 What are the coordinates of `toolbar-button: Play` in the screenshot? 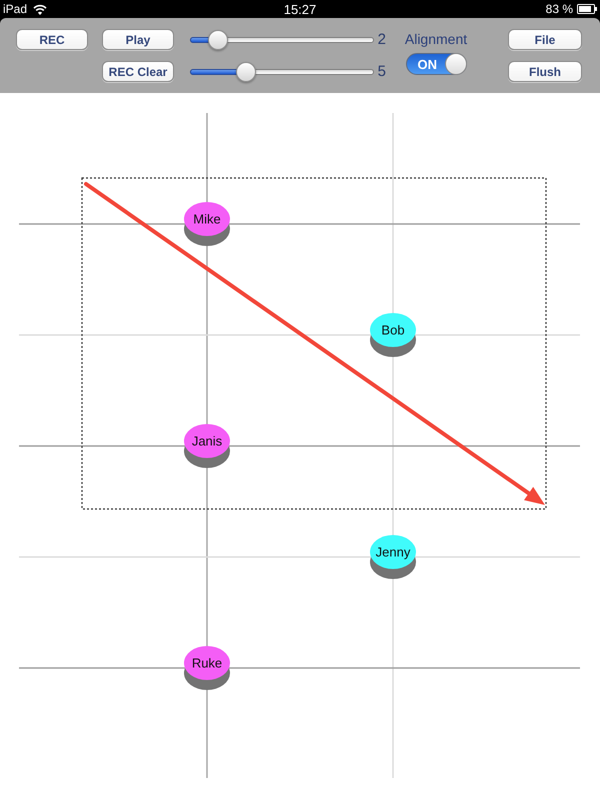 It's located at (138, 39).